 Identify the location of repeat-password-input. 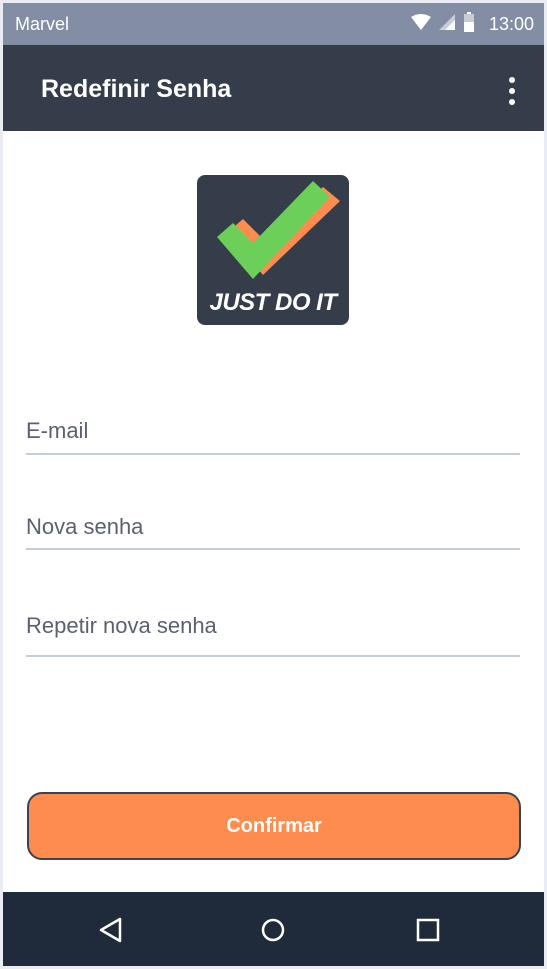
(273, 626).